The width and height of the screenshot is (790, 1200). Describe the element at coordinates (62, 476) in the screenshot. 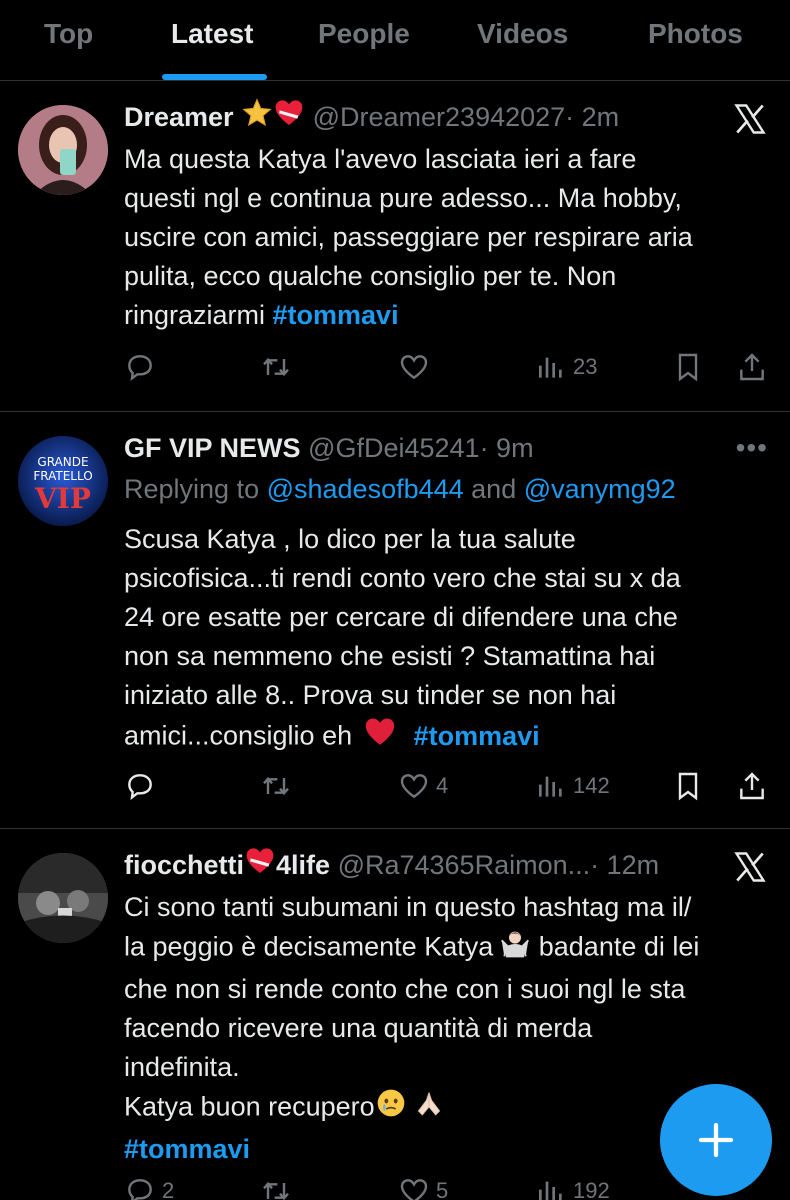

I see `svg-text: FRATELLO` at that location.